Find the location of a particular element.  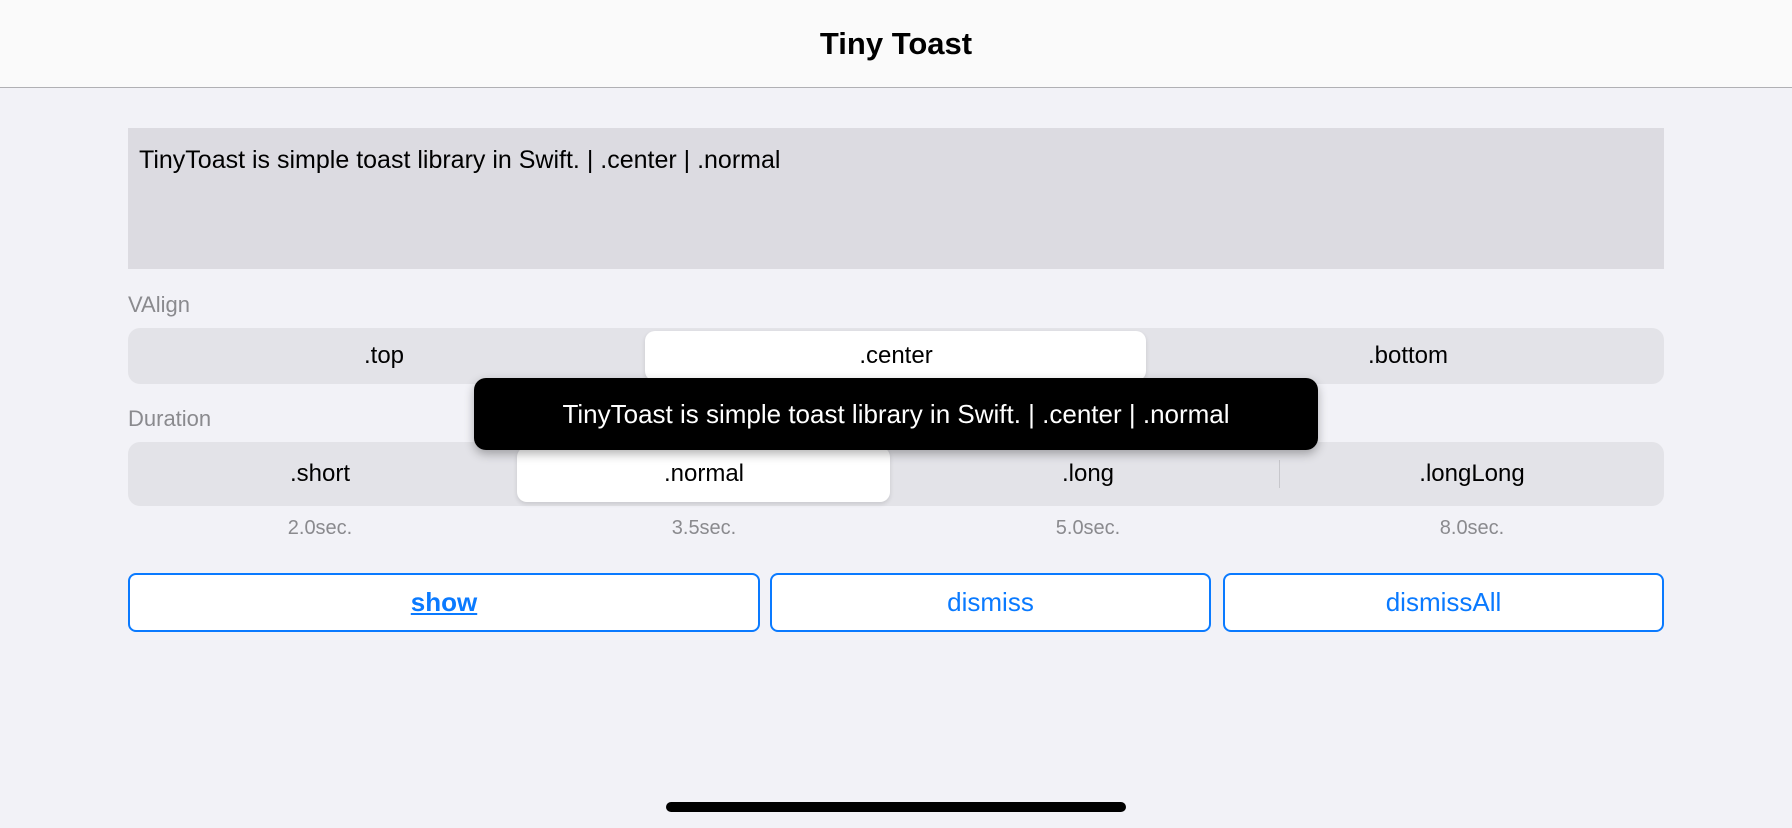

page-title: Tiny Toast is located at coordinates (896, 43).